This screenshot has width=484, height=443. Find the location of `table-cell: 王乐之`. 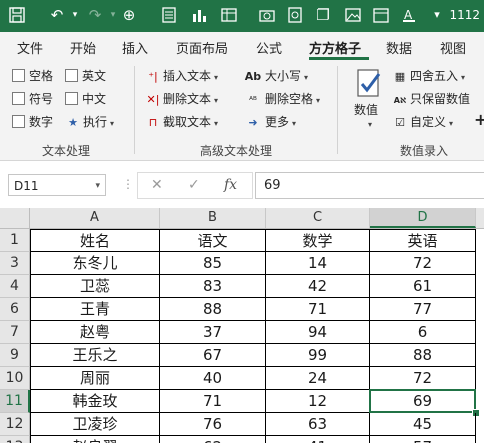

table-cell: 王乐之 is located at coordinates (95, 355).